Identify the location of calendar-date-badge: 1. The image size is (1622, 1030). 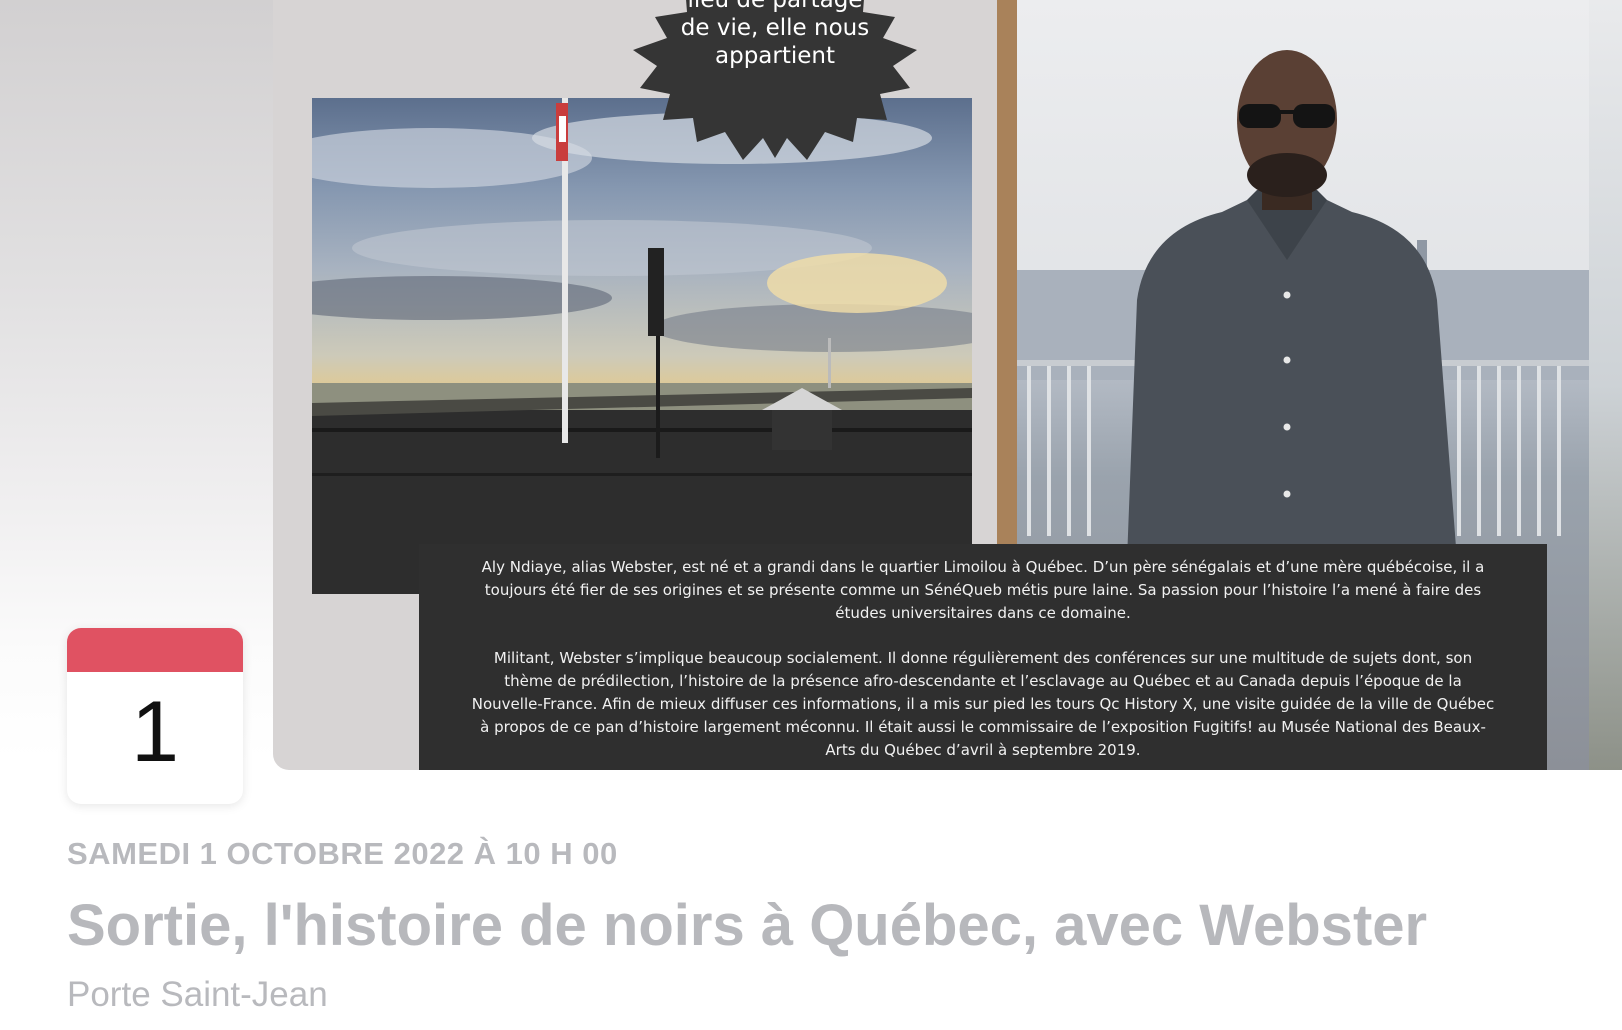
(155, 716).